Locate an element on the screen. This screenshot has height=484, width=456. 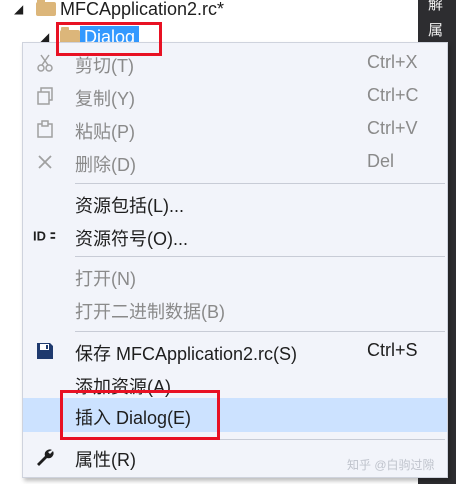
menu-item-label: 打开(N) is located at coordinates (105, 279).